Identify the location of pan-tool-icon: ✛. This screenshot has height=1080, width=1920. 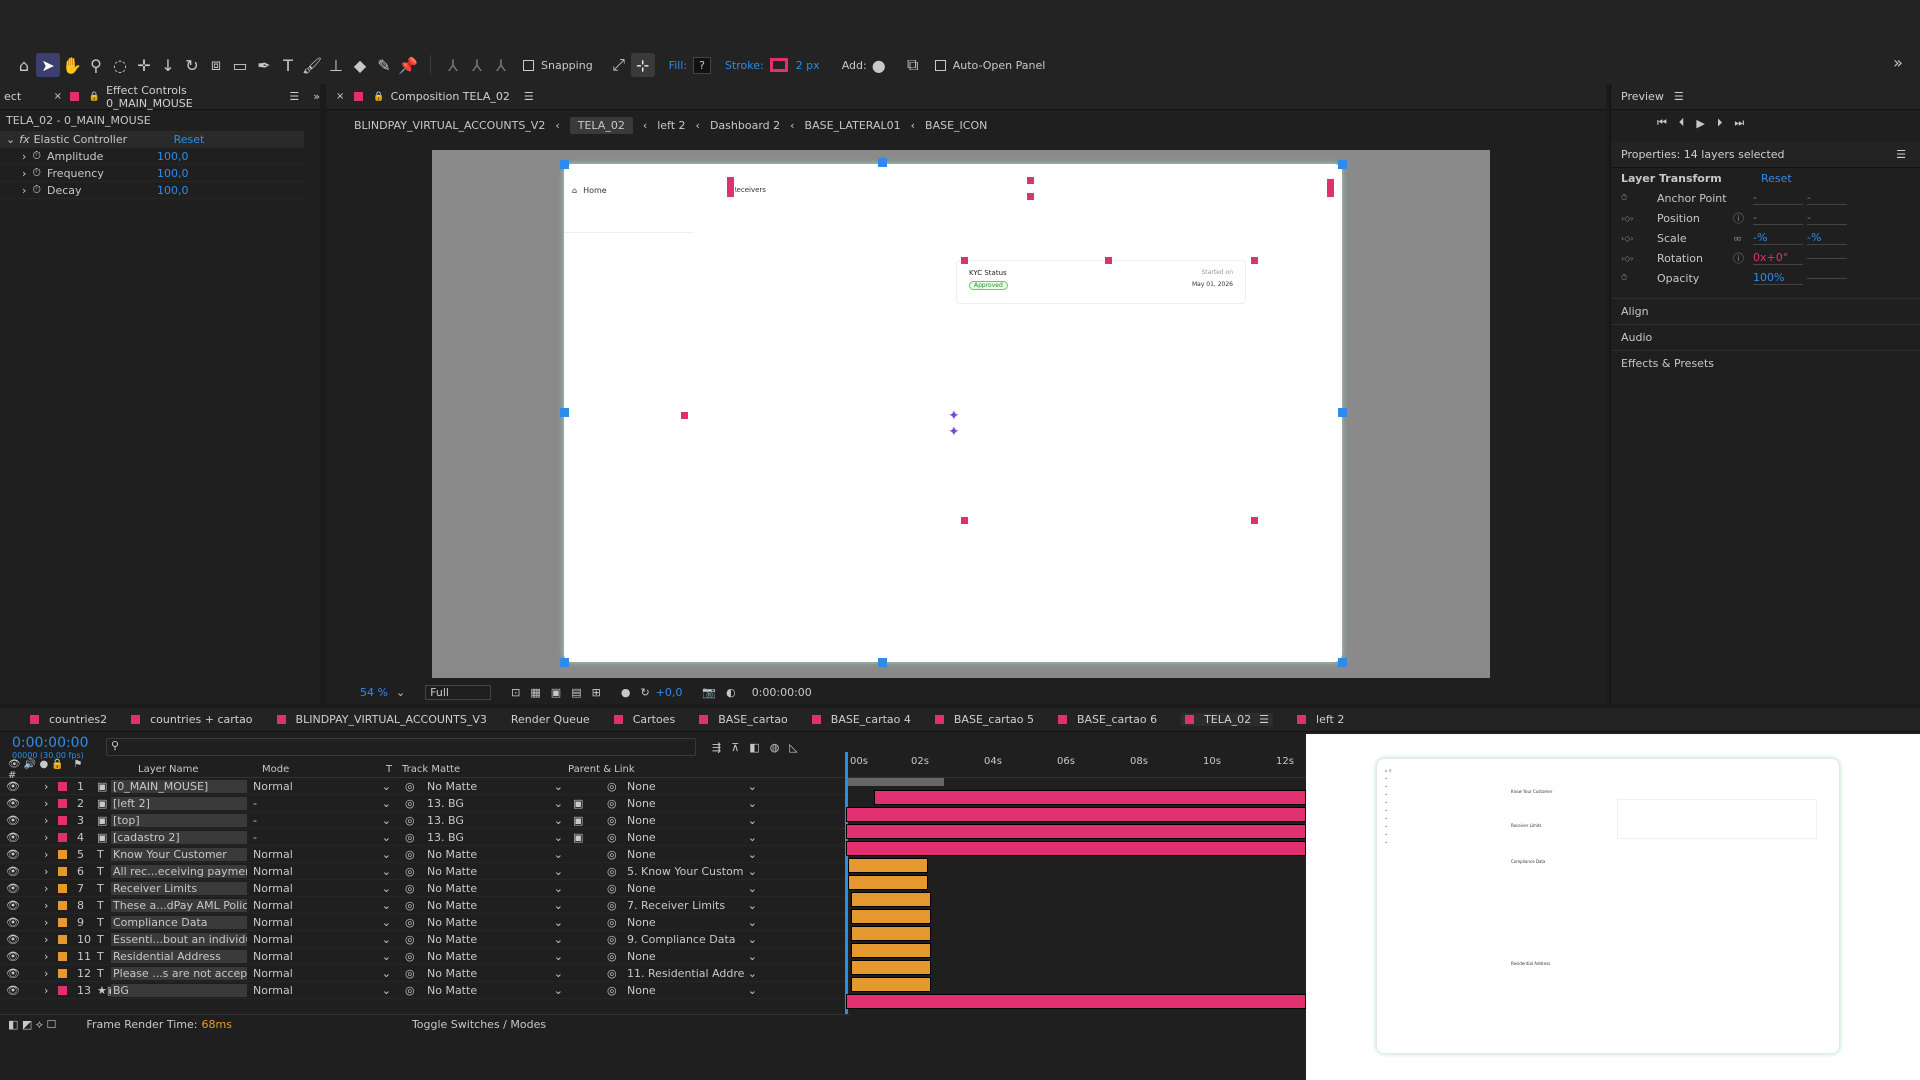
(144, 65).